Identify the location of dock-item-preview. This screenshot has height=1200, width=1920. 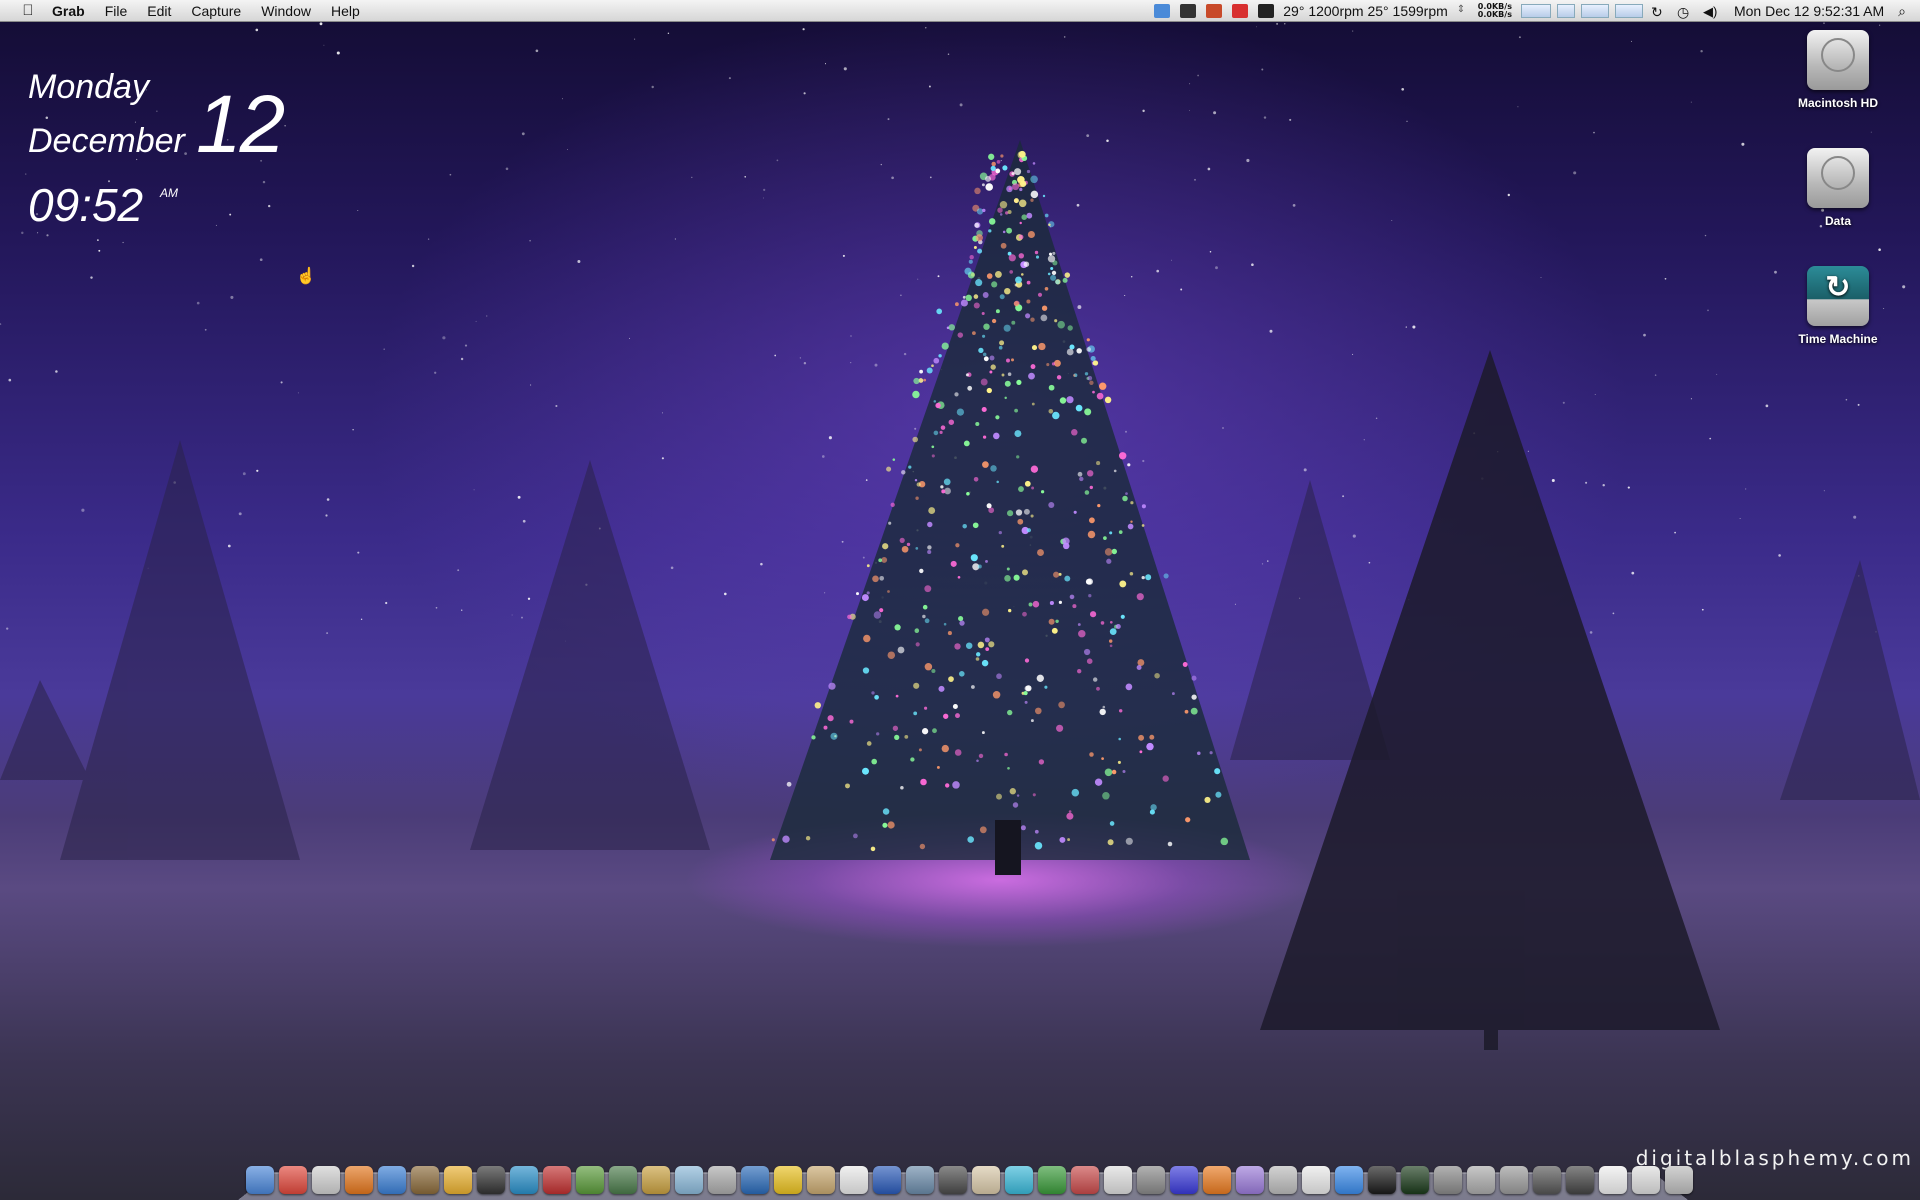
(722, 1180).